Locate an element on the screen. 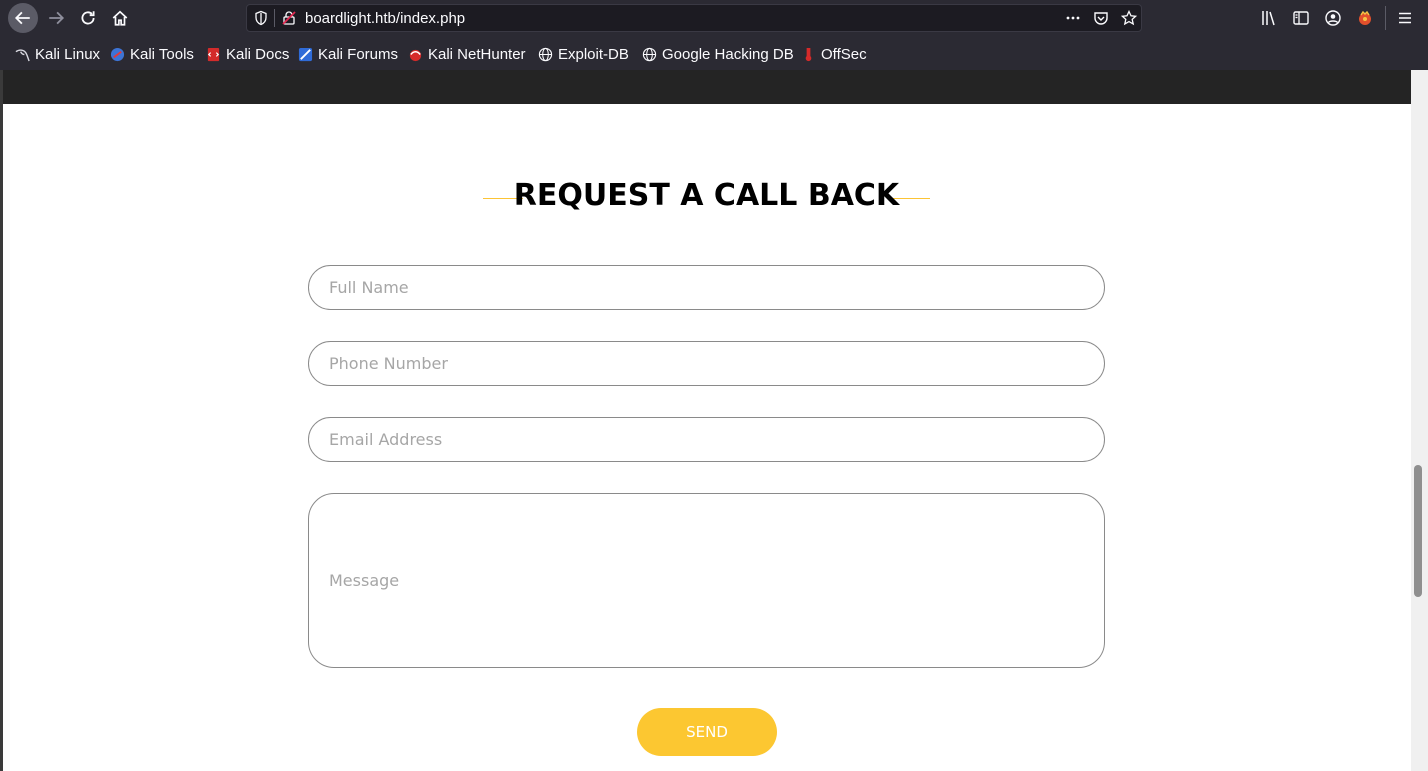 This screenshot has width=1428, height=771. url-separator is located at coordinates (274, 18).